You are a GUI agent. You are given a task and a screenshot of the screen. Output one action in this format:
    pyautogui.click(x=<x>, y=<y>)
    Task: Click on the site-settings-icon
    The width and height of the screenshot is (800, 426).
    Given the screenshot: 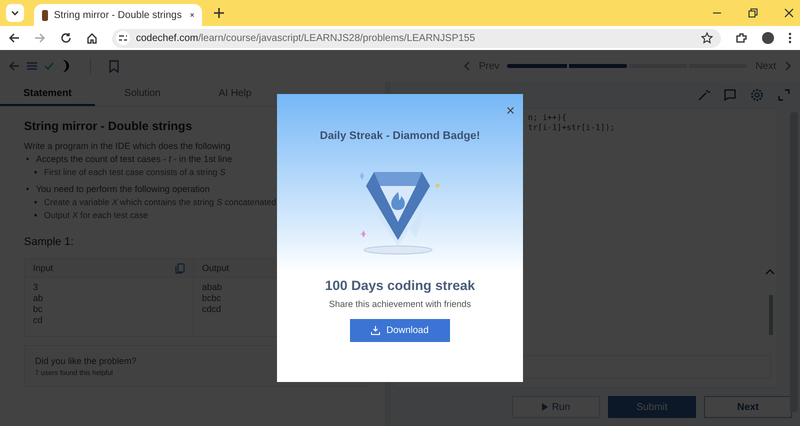 What is the action you would take?
    pyautogui.click(x=123, y=38)
    